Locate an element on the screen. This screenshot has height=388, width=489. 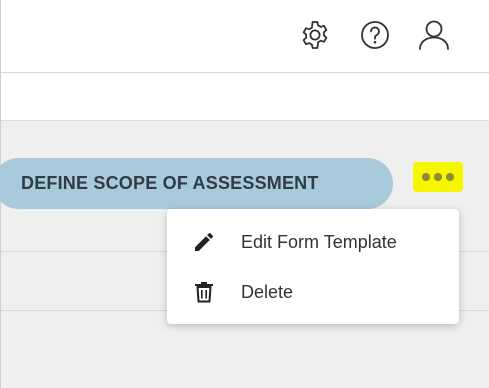
help-button is located at coordinates (375, 35).